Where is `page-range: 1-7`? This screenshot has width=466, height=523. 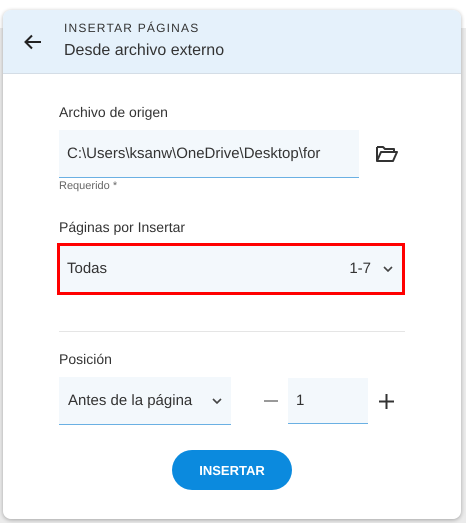 page-range: 1-7 is located at coordinates (360, 268).